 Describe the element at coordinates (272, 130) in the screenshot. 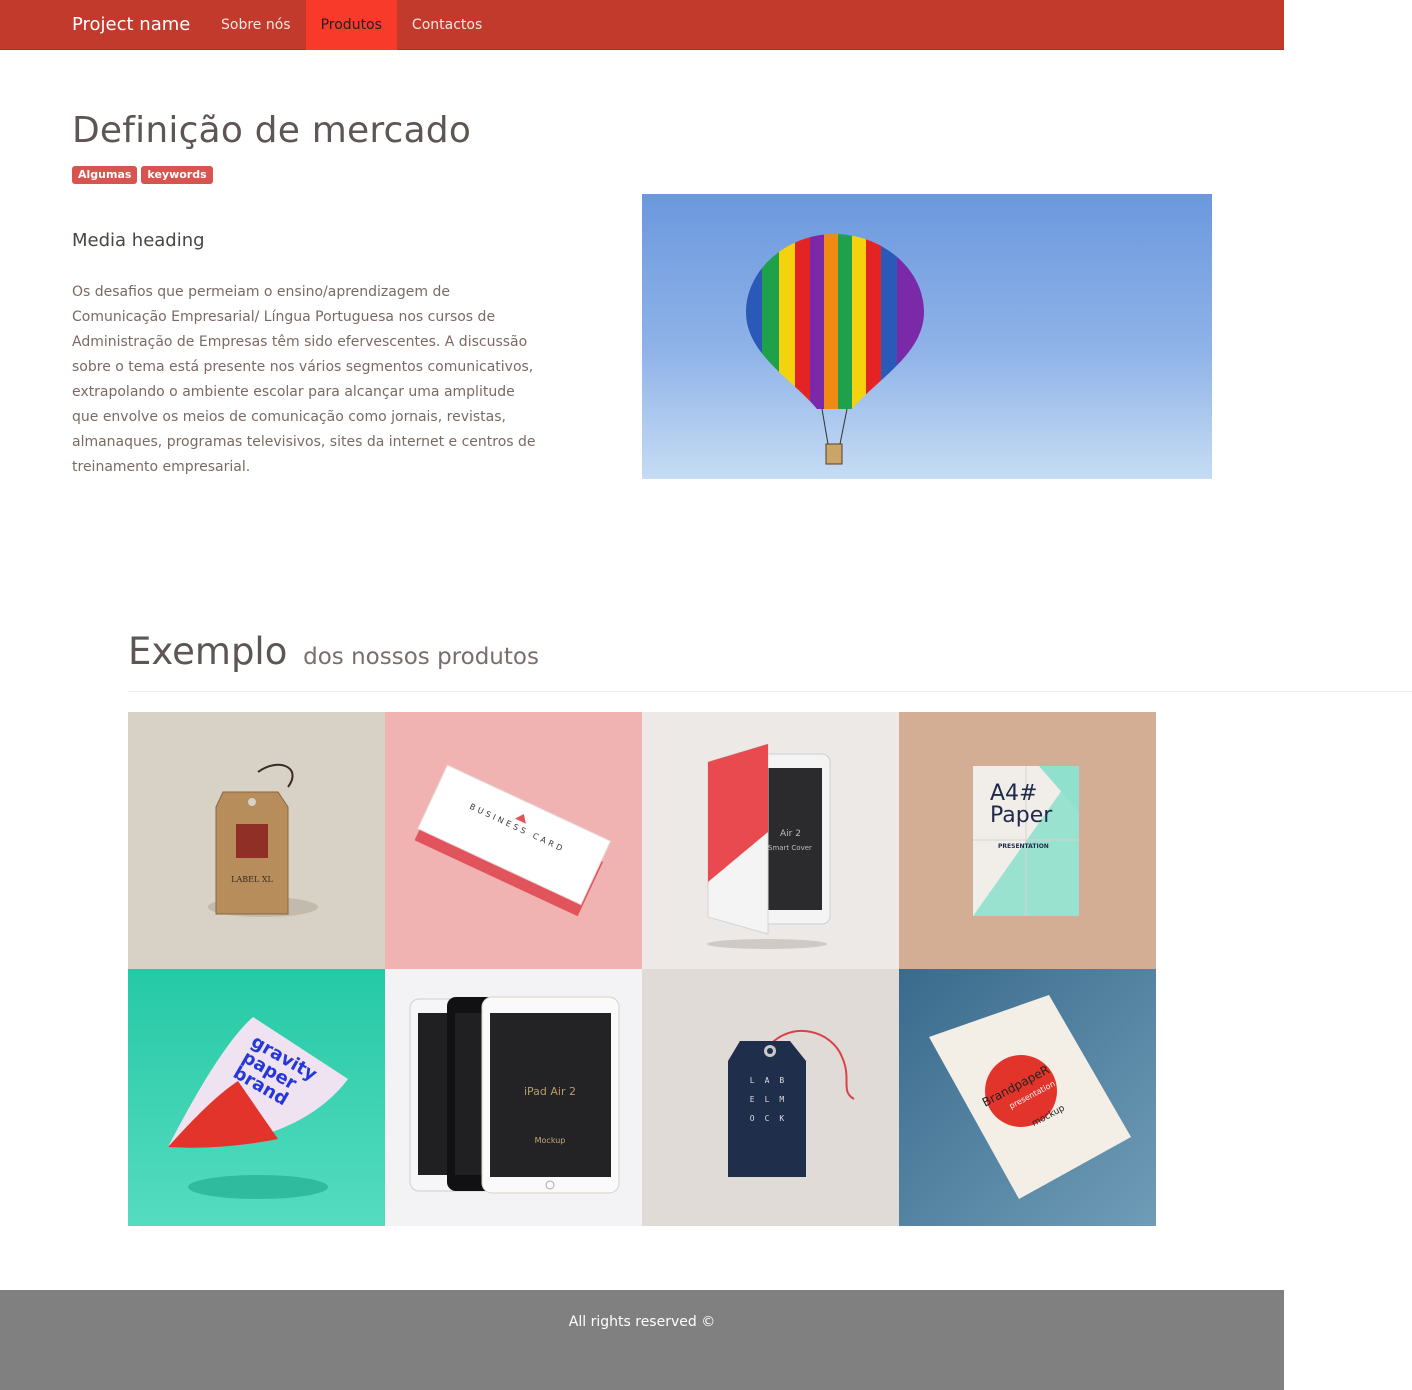

I see `page-title: Definição de mercado` at that location.